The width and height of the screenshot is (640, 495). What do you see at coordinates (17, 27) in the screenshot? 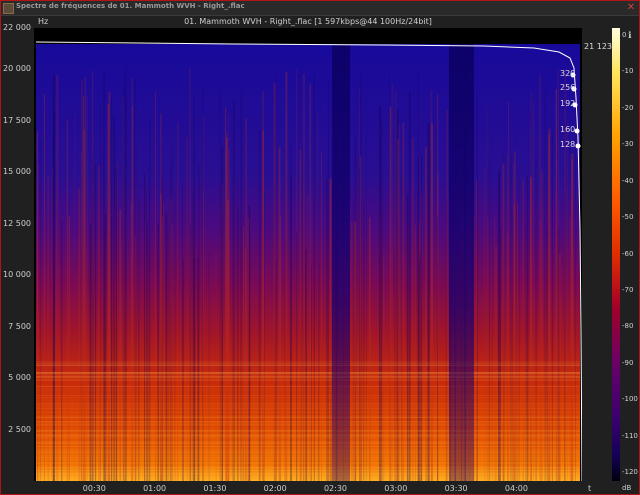
I see `y-tick-label: 22 000` at bounding box center [17, 27].